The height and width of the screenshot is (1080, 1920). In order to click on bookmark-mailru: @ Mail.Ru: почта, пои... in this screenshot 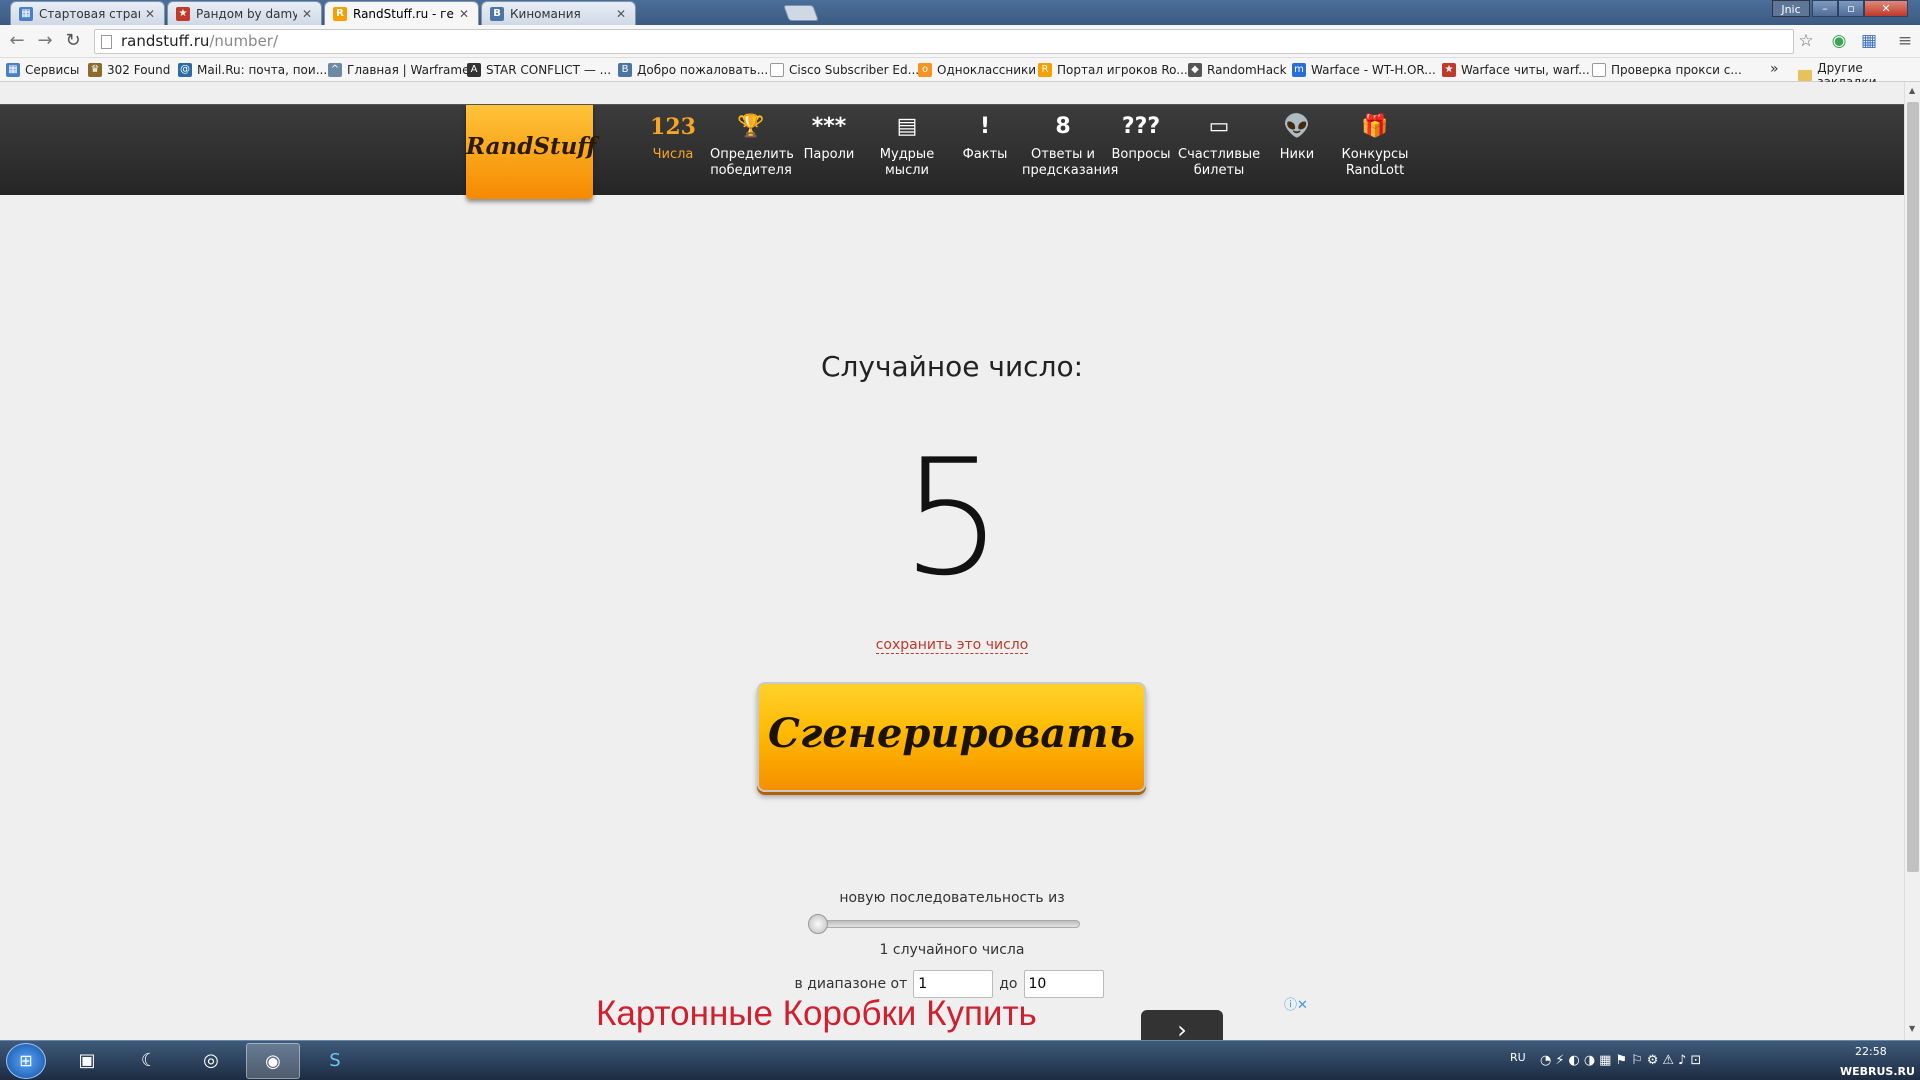, I will do `click(252, 70)`.